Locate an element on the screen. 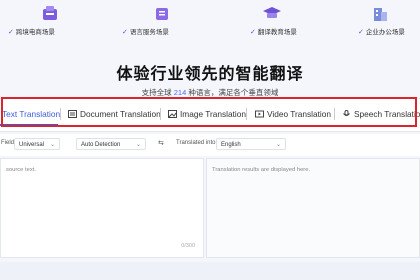  swap-languages-icon: ⇆ is located at coordinates (161, 143).